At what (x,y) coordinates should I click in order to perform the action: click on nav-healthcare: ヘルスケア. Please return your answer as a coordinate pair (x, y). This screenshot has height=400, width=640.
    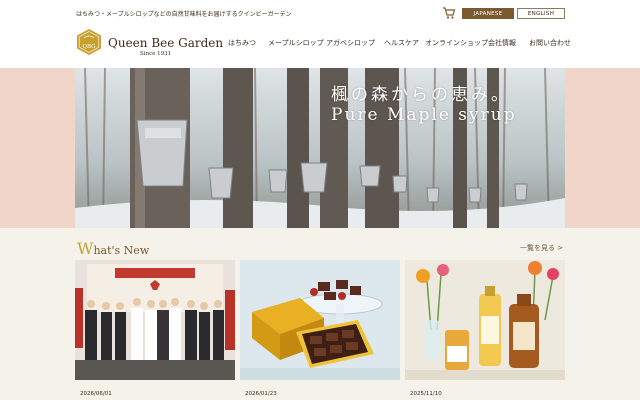
    Looking at the image, I should click on (401, 43).